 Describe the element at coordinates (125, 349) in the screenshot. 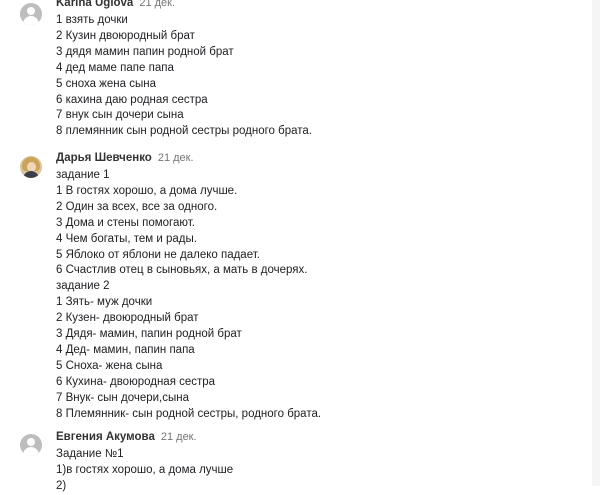

I see `comment-line: 4 Дед- мамин, папин папа` at that location.